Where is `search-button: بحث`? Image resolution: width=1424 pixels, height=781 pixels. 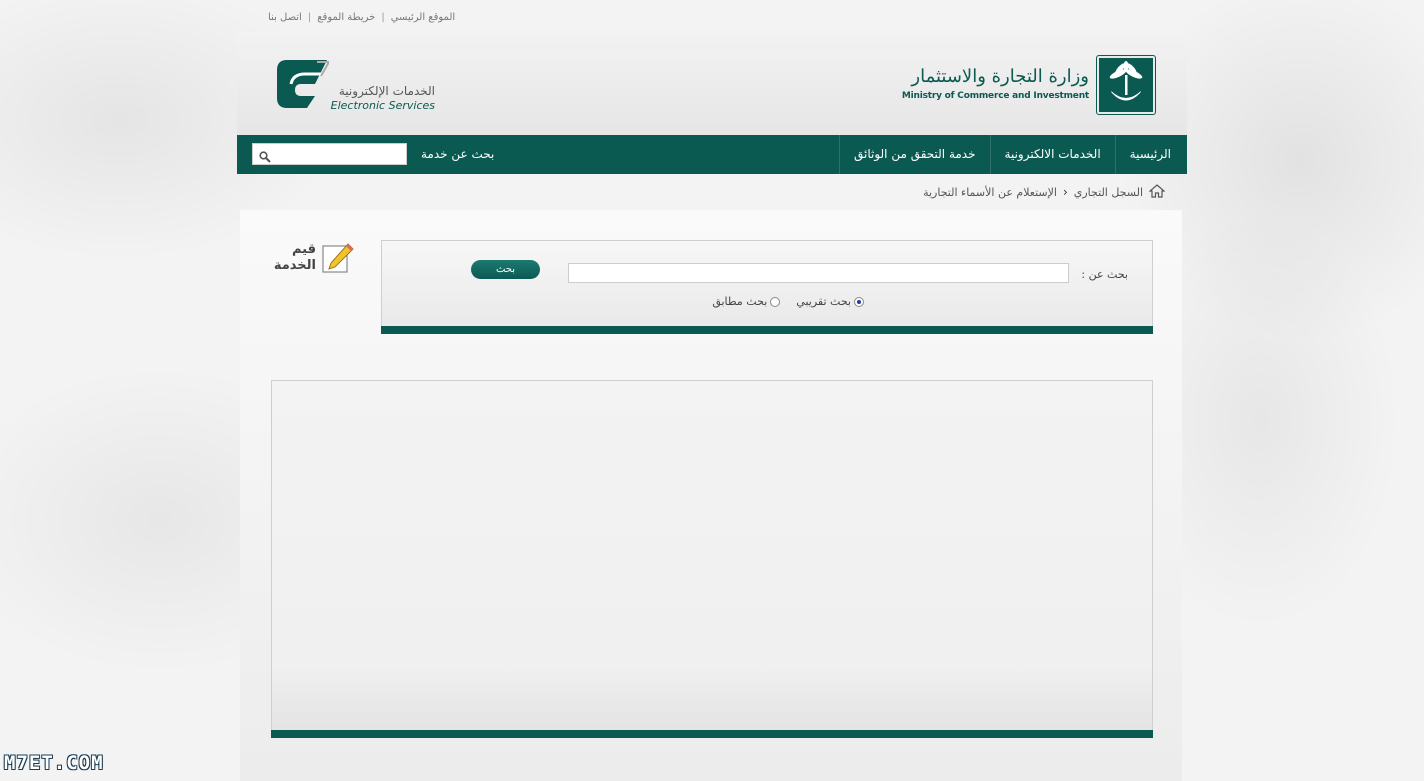 search-button: بحث is located at coordinates (505, 269).